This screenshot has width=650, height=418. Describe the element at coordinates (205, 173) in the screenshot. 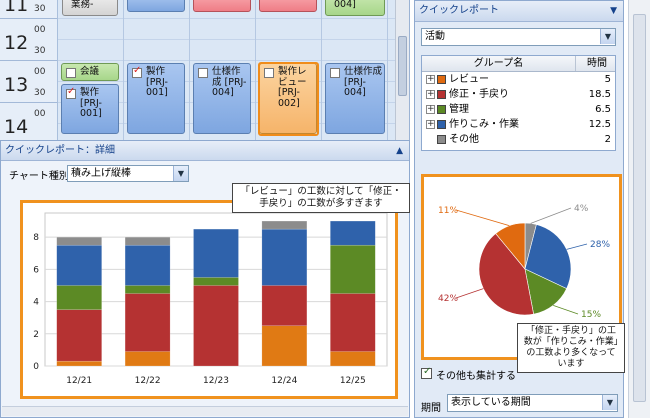

I see `chart-controls: チャート種別 積み上げ縦棒 ▼` at that location.